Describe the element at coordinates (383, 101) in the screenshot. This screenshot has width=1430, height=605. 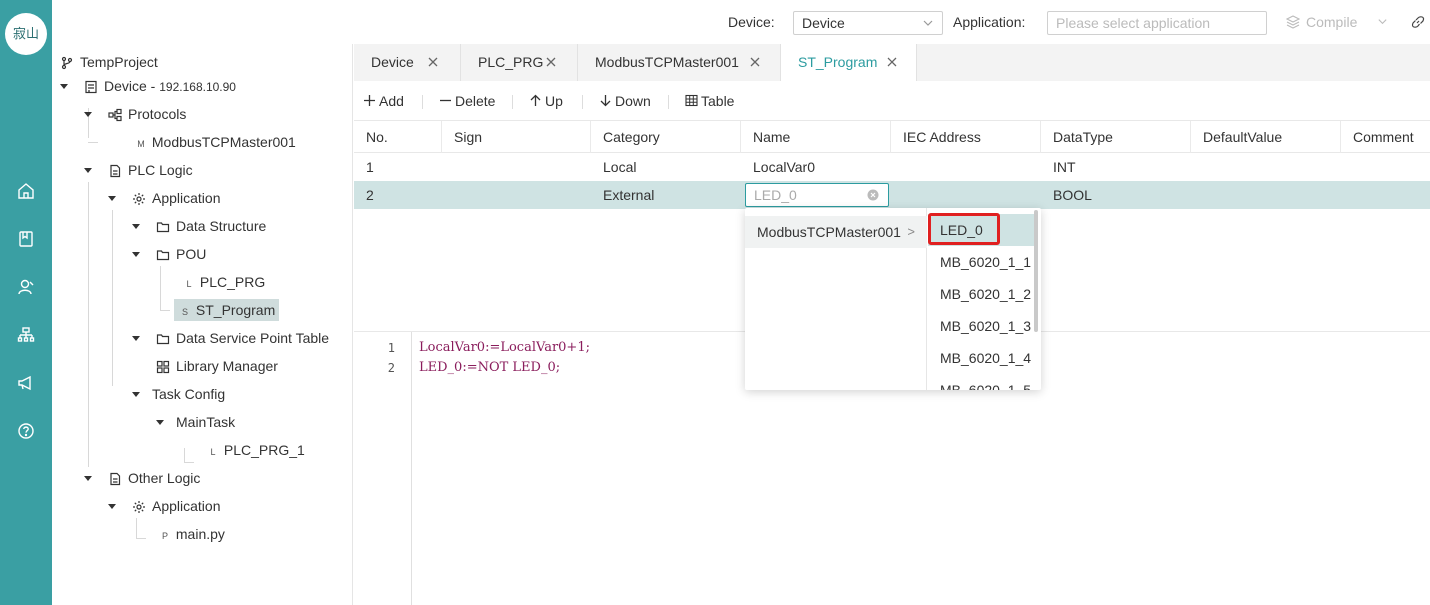
I see `add-button: Add` at that location.